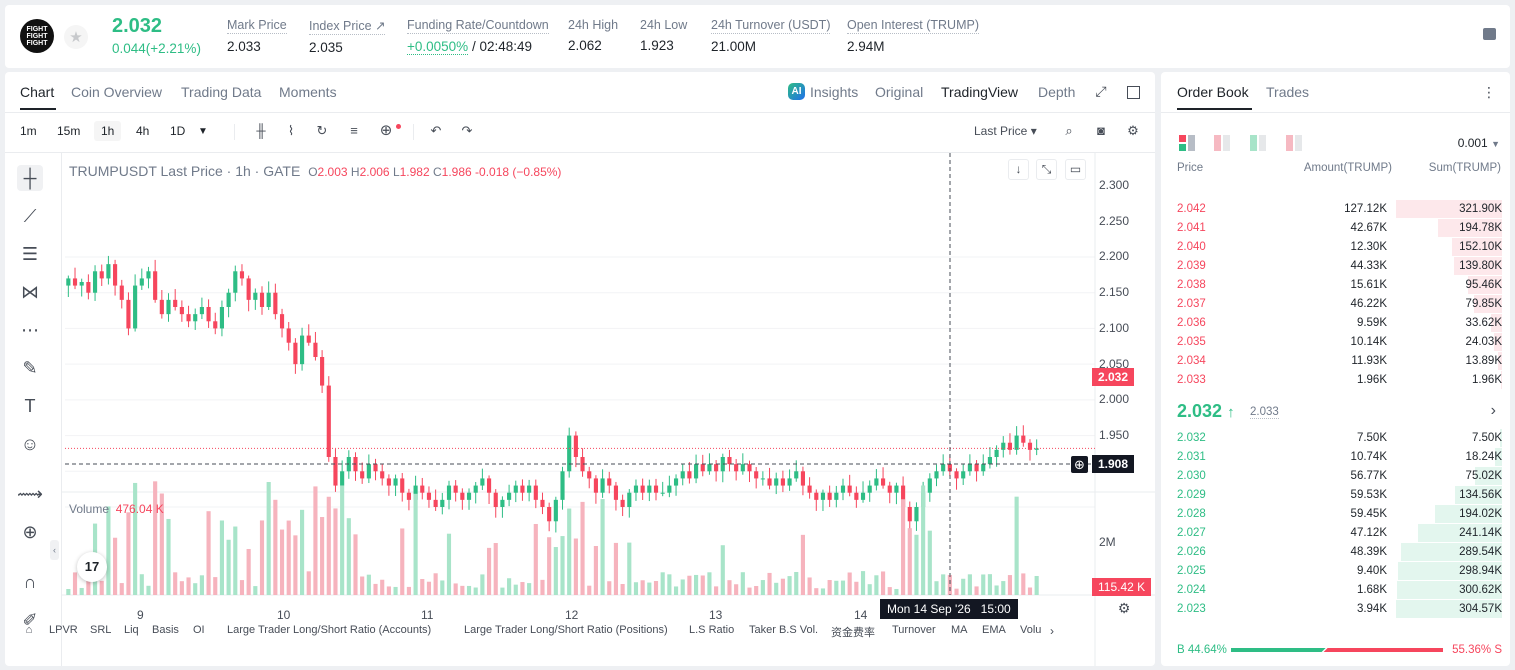 The image size is (1515, 670). Describe the element at coordinates (284, 615) in the screenshot. I see `time-tick: 10` at that location.